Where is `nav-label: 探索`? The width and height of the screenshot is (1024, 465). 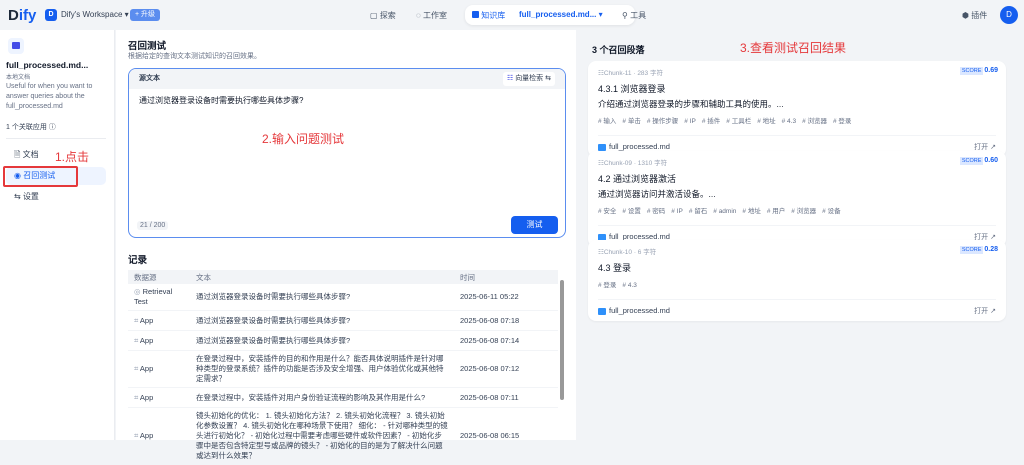
nav-label: 探索 is located at coordinates (387, 15).